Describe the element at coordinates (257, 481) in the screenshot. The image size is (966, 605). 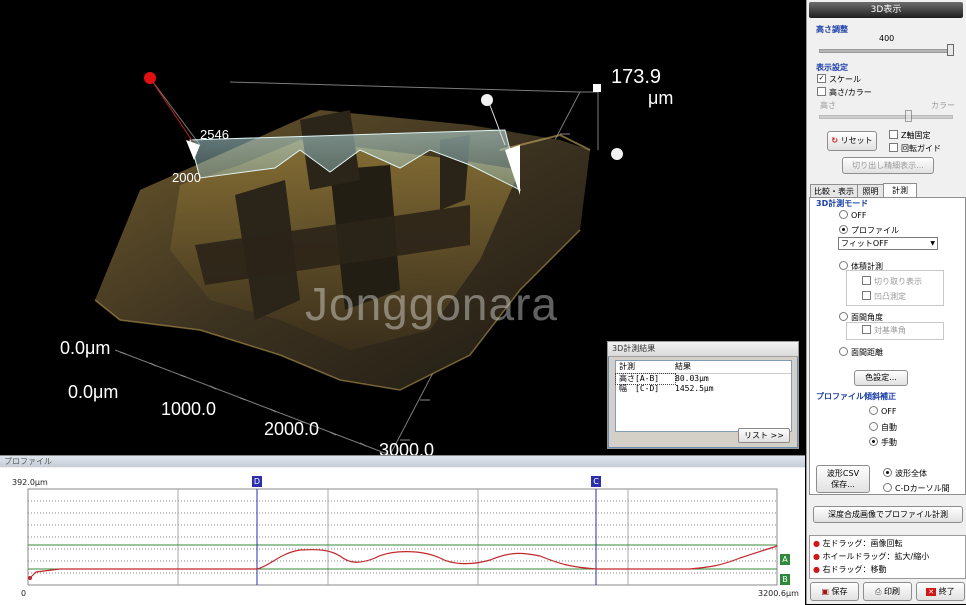
I see `cursor-d-marker: D` at that location.